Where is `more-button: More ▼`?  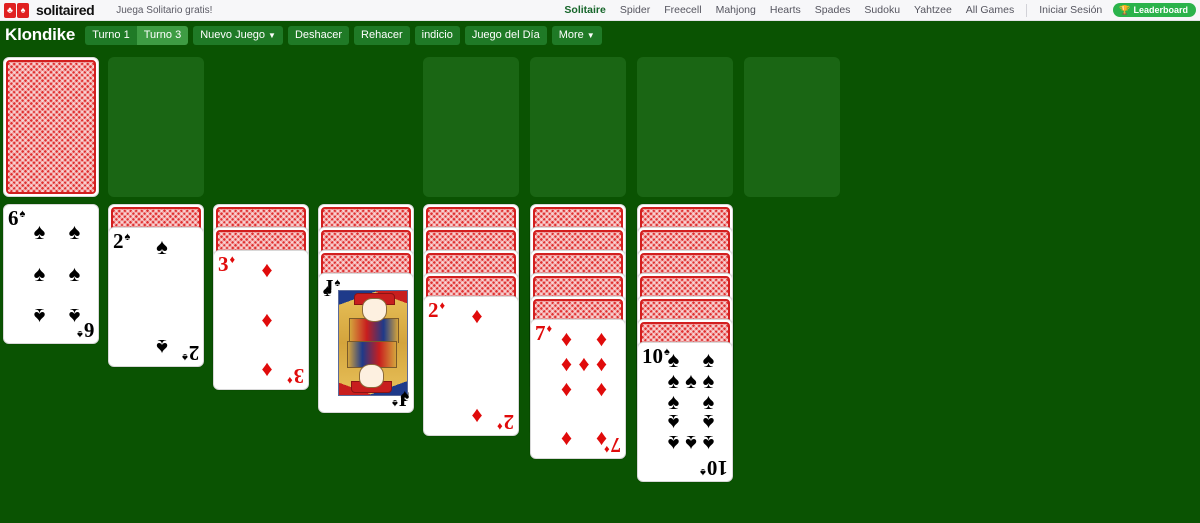
more-button: More ▼ is located at coordinates (576, 35).